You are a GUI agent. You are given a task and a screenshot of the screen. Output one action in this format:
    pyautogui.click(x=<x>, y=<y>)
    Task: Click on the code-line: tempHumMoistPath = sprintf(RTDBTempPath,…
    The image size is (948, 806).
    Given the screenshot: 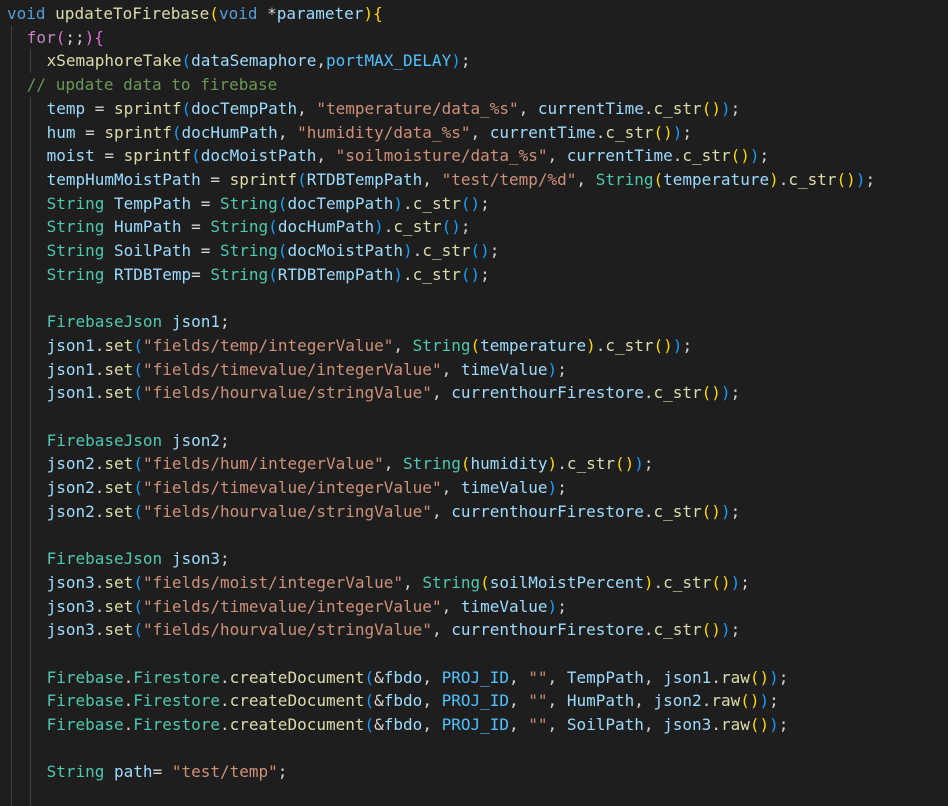 What is the action you would take?
    pyautogui.click(x=461, y=180)
    